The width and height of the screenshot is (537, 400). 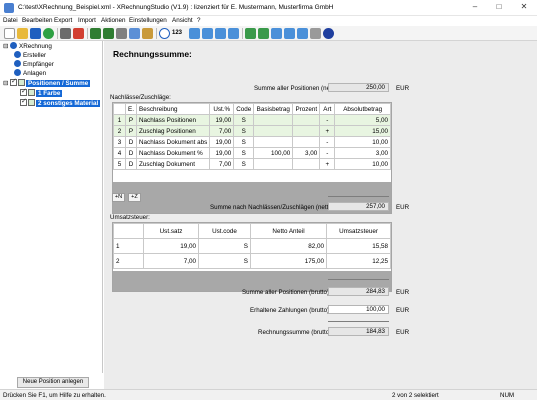 What do you see at coordinates (362, 120) in the screenshot?
I see `cell-absolute: 5,00` at bounding box center [362, 120].